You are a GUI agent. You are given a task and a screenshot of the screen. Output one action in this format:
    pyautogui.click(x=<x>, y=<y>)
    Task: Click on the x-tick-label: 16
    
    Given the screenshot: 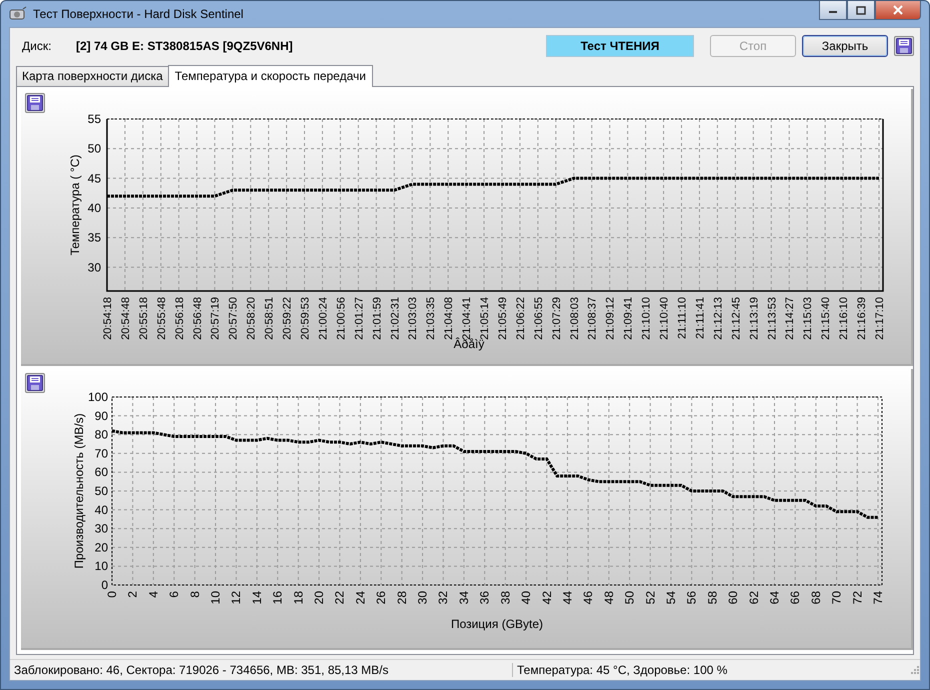 What is the action you would take?
    pyautogui.click(x=277, y=597)
    